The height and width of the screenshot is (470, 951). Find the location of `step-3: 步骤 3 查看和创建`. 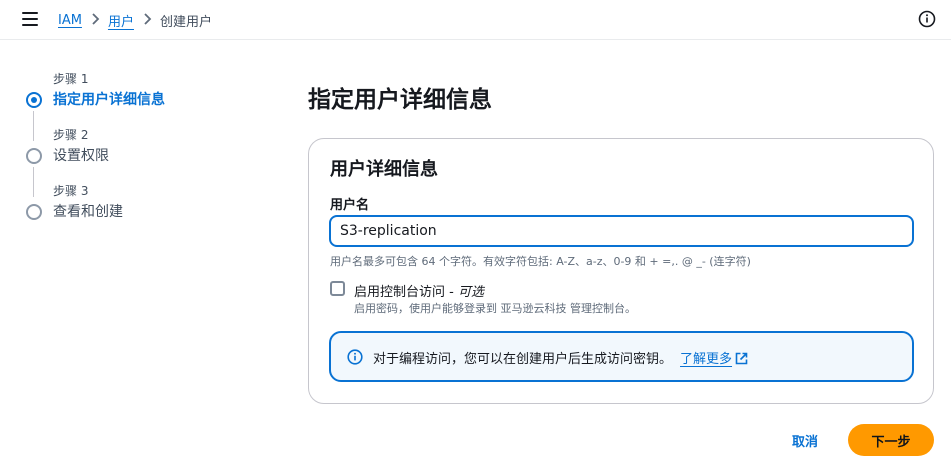

step-3: 步骤 3 查看和创建 is located at coordinates (154, 210).